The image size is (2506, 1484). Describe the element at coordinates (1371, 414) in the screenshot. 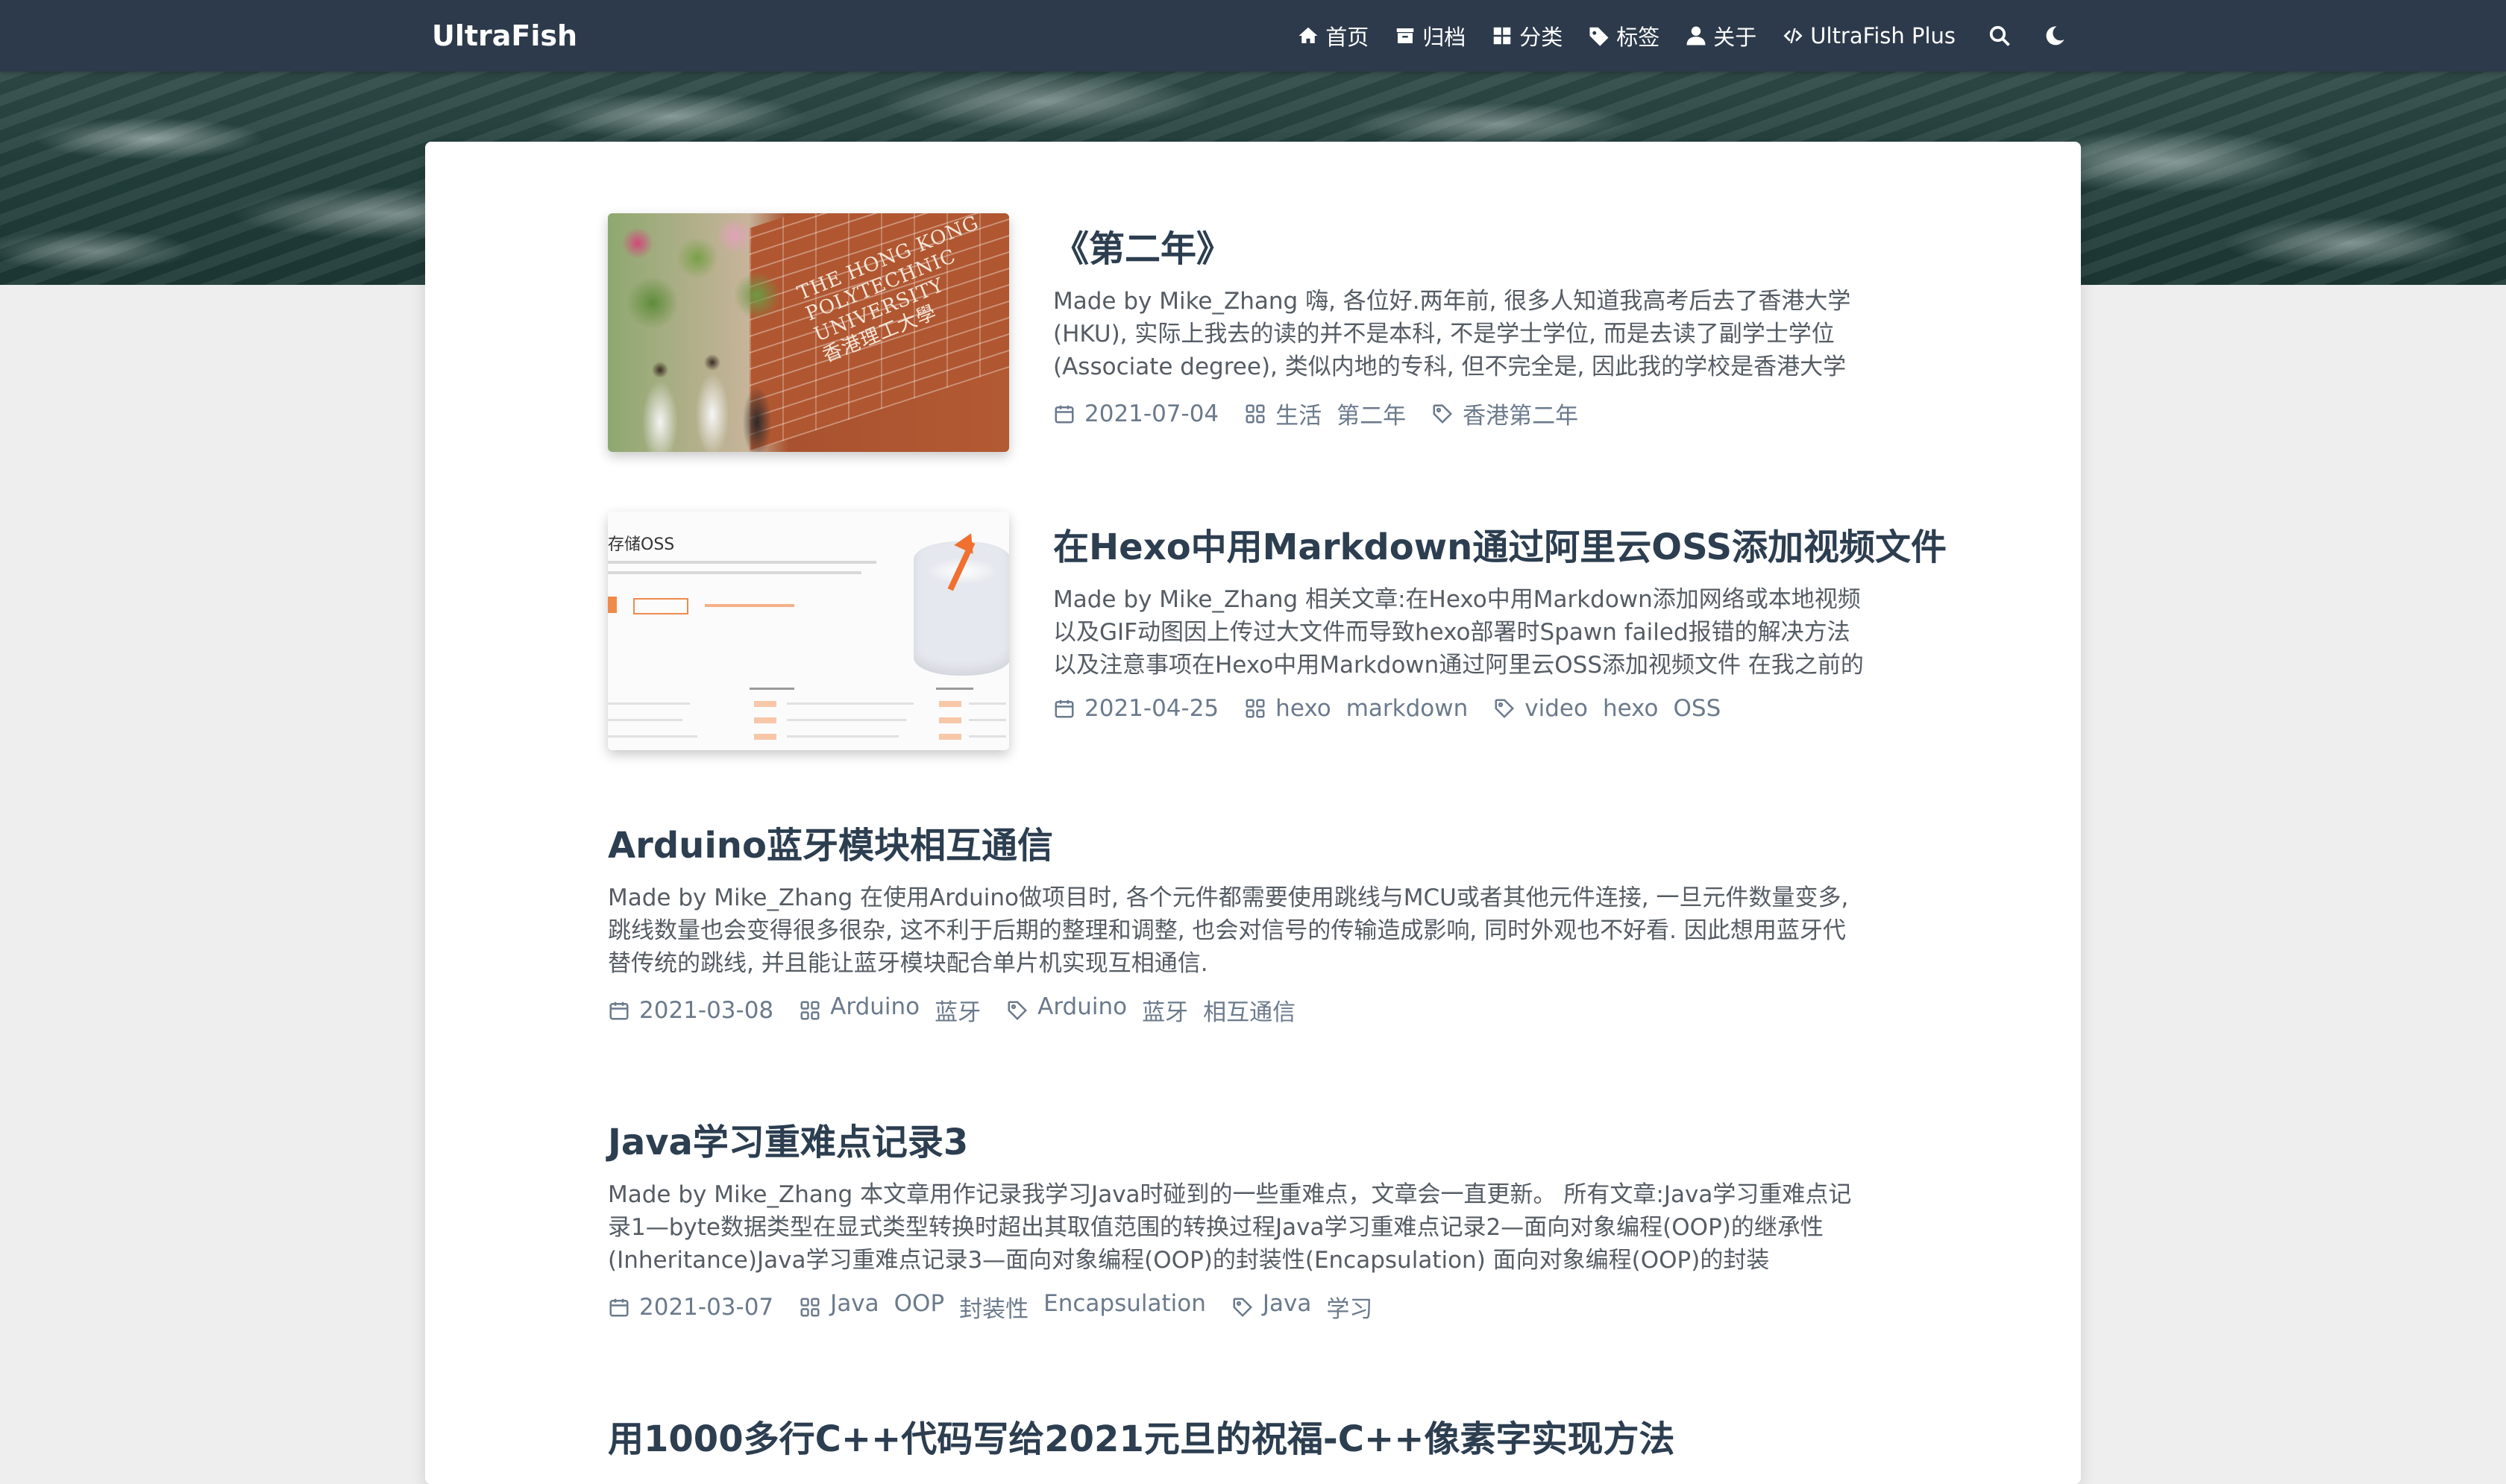

I see `category-link: 第二年` at that location.